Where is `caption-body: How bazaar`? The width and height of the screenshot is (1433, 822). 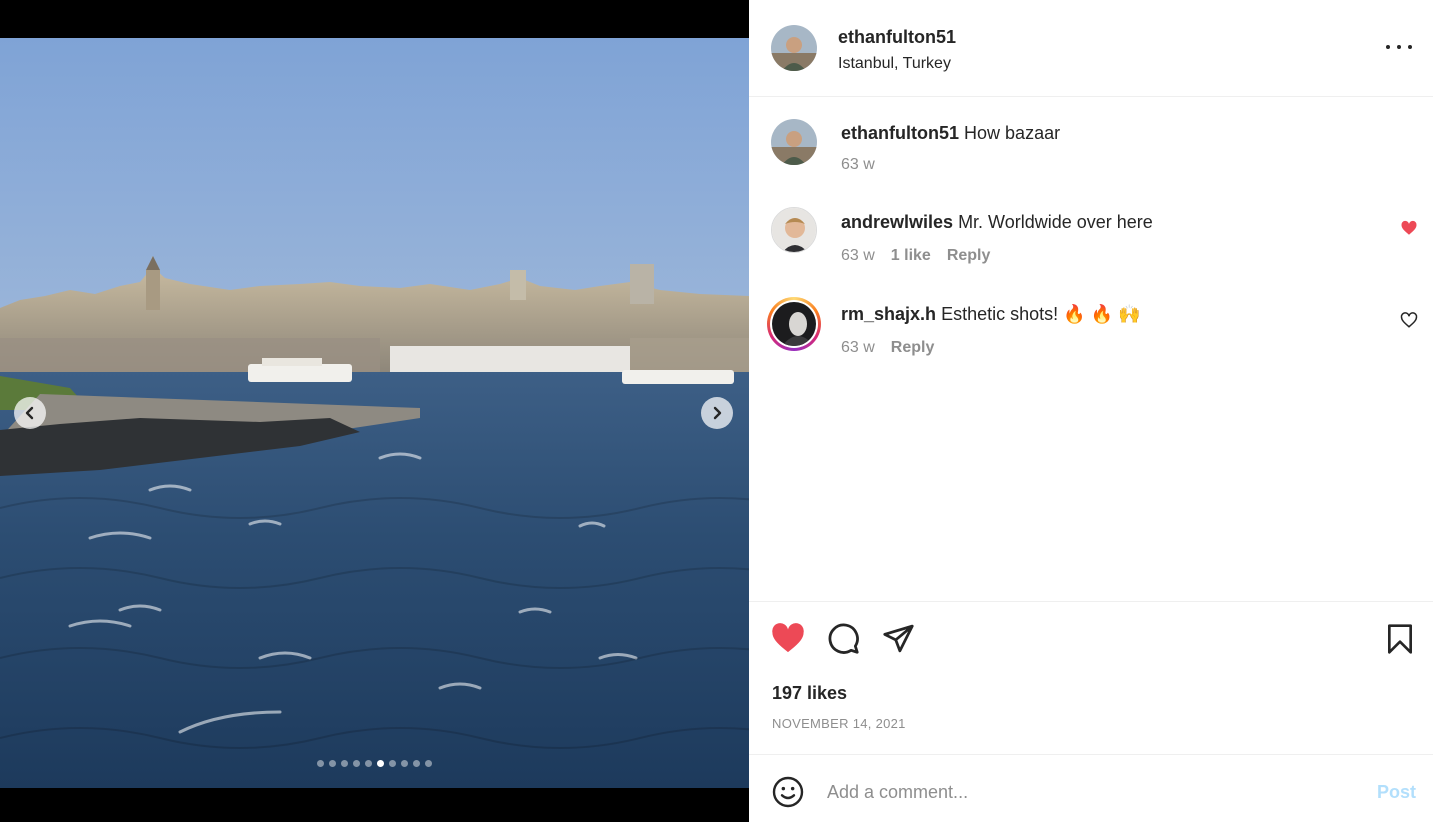
caption-body: How bazaar is located at coordinates (1012, 133).